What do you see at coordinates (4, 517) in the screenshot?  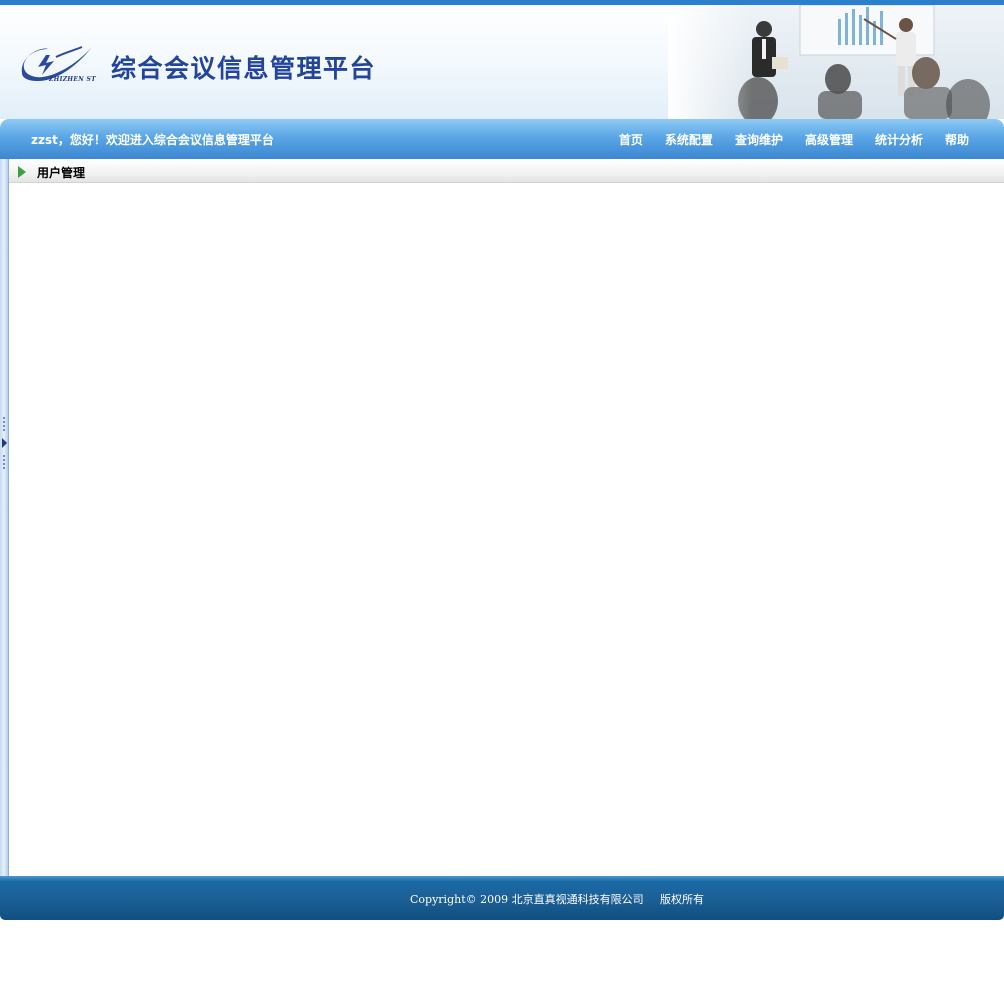 I see `sidebar-toggle-handle` at bounding box center [4, 517].